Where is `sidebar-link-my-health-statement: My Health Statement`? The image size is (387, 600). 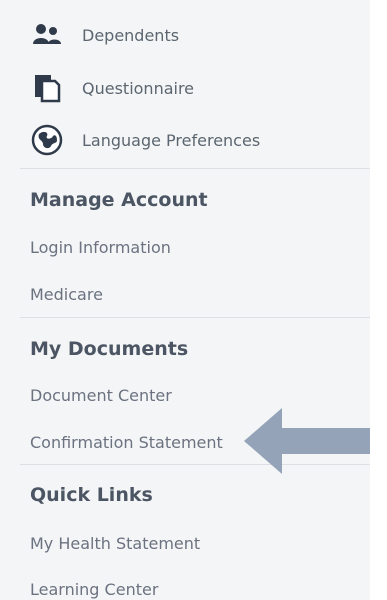
sidebar-link-my-health-statement: My Health Statement is located at coordinates (115, 543).